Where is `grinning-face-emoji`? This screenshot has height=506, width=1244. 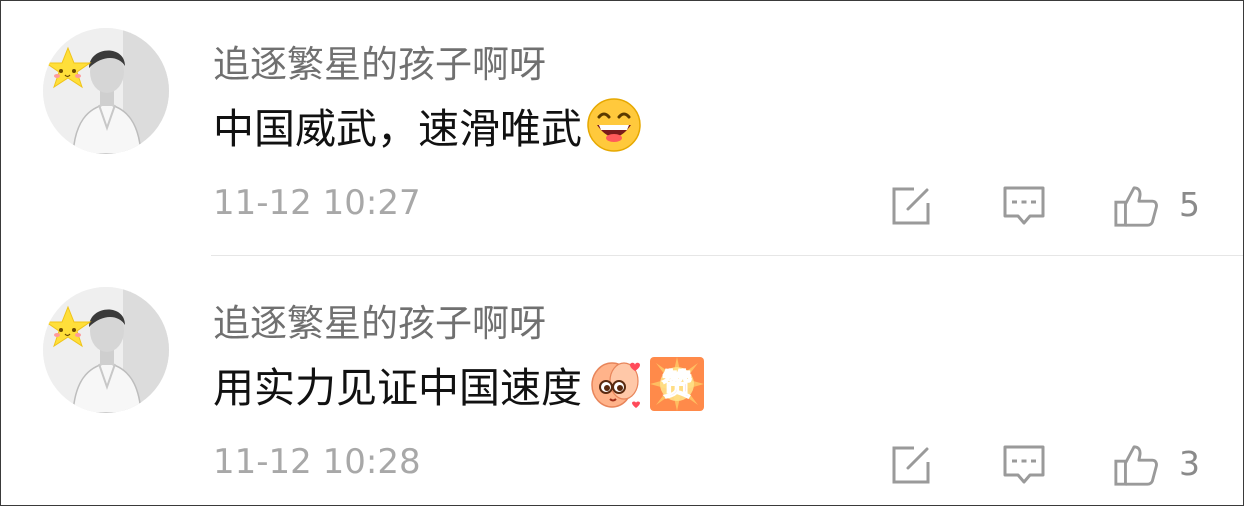
grinning-face-emoji is located at coordinates (614, 125).